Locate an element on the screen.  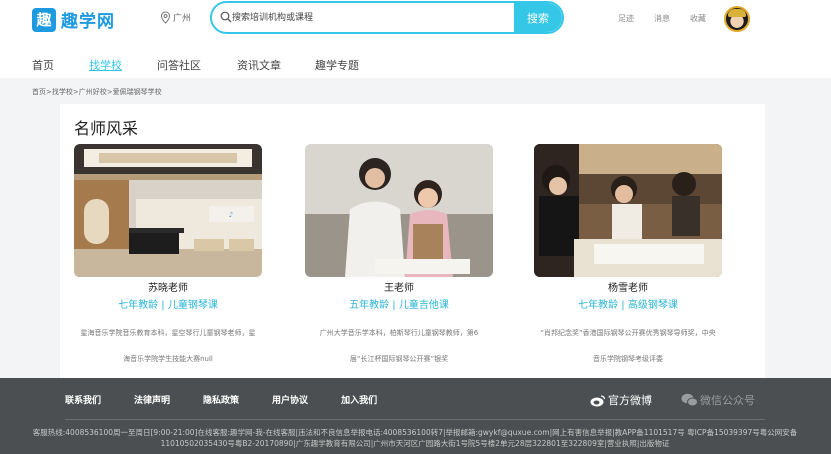
teacher-name: 王老师 is located at coordinates (399, 288).